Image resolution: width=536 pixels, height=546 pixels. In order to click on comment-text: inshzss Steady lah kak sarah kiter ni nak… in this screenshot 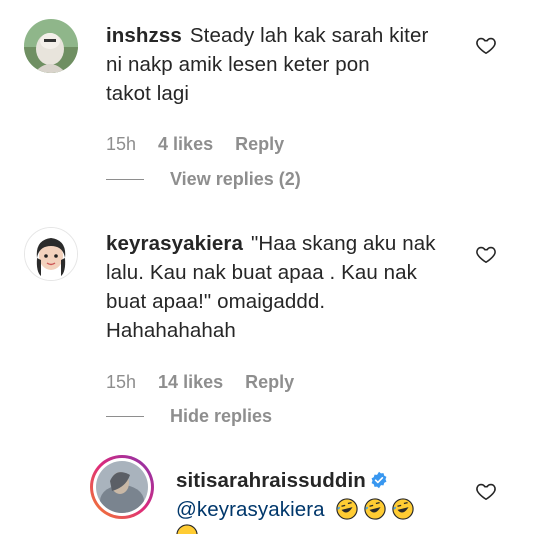, I will do `click(267, 64)`.